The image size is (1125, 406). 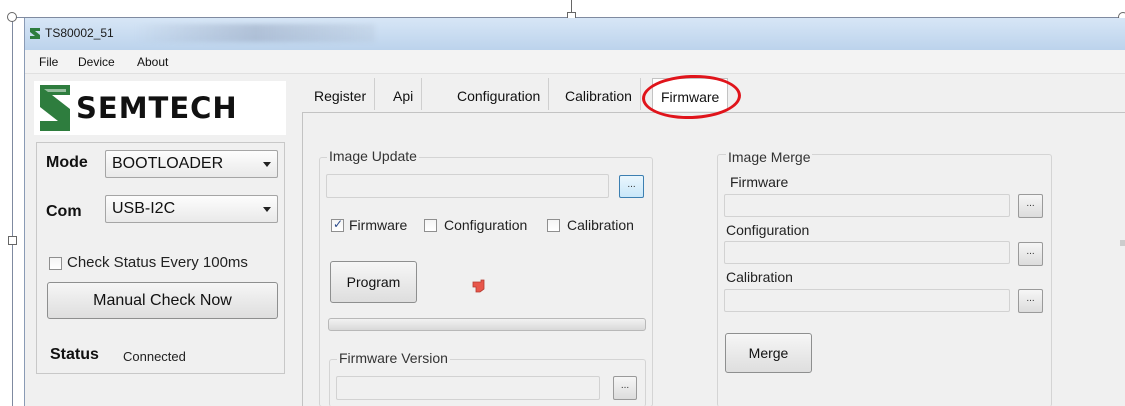 What do you see at coordinates (157, 108) in the screenshot?
I see `logo-wordmark: SEMTECH` at bounding box center [157, 108].